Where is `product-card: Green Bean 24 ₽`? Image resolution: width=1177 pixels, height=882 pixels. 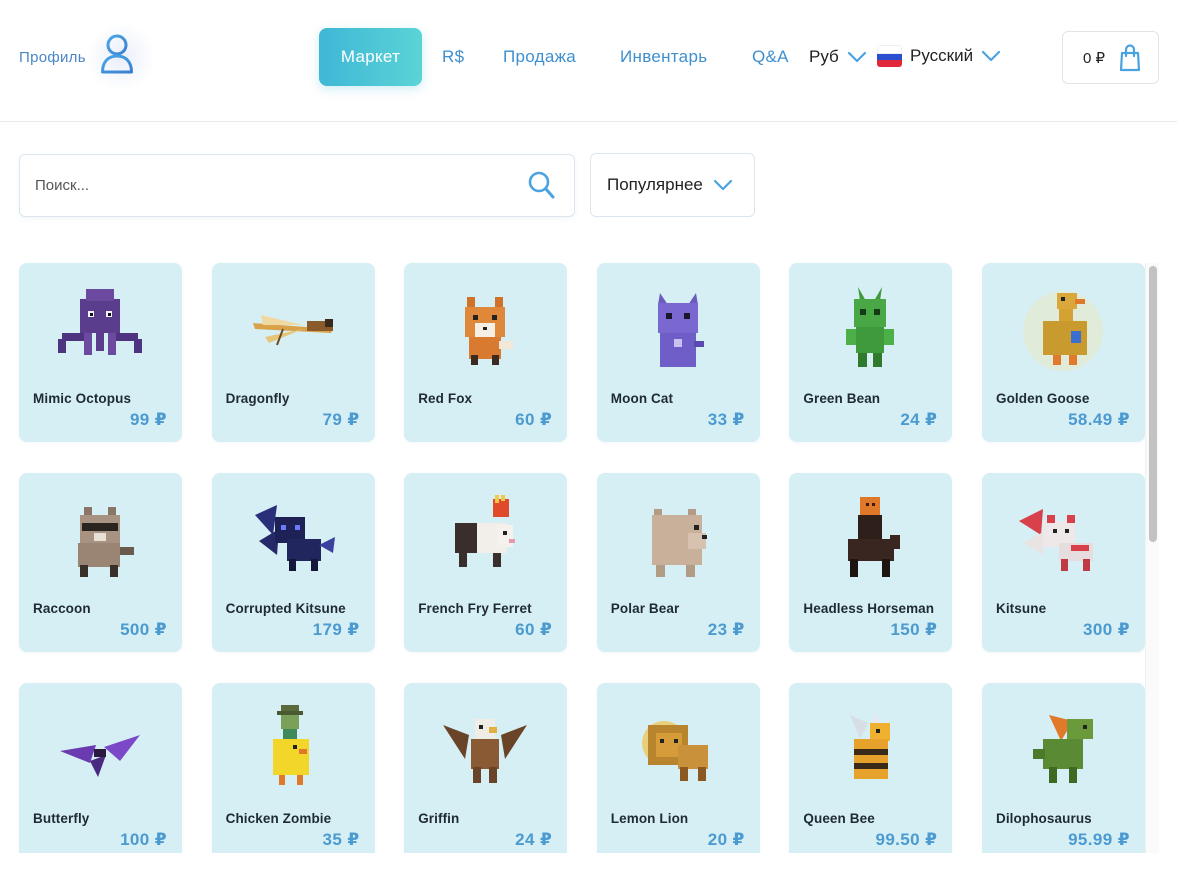
product-card: Green Bean 24 ₽ is located at coordinates (871, 352).